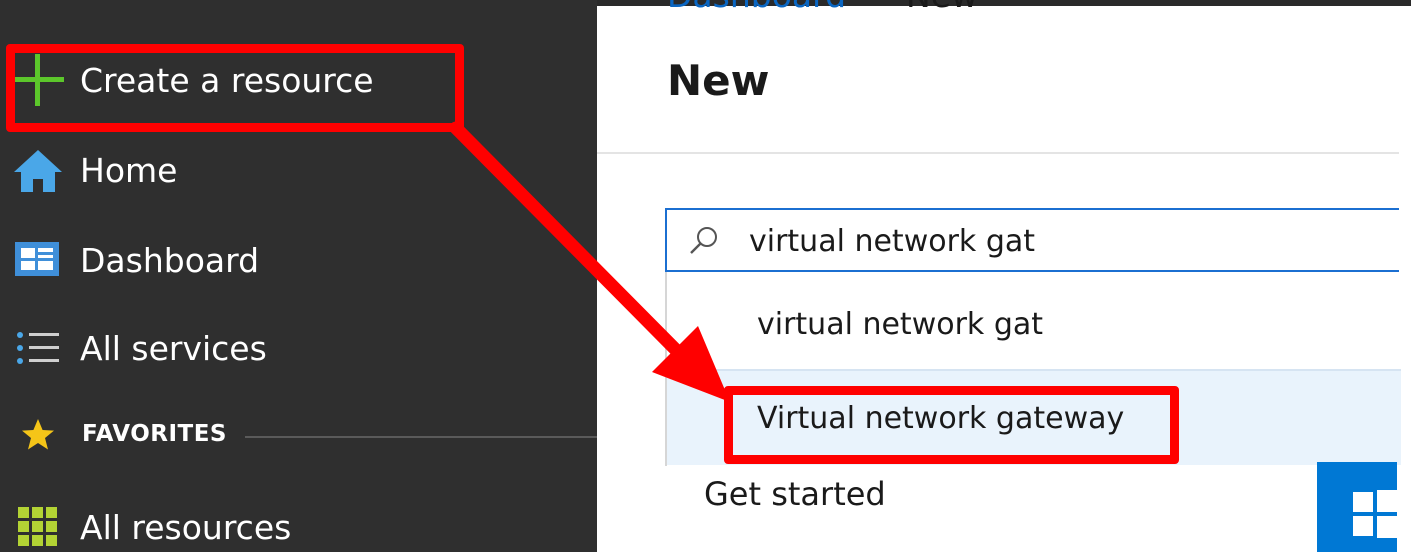 The image size is (1411, 552). Describe the element at coordinates (38, 525) in the screenshot. I see `grid-icon` at that location.